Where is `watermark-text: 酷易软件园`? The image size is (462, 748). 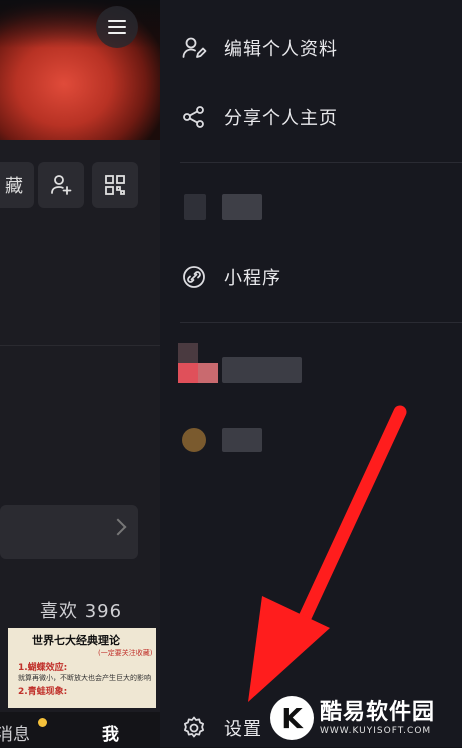 watermark-text: 酷易软件园 is located at coordinates (378, 712).